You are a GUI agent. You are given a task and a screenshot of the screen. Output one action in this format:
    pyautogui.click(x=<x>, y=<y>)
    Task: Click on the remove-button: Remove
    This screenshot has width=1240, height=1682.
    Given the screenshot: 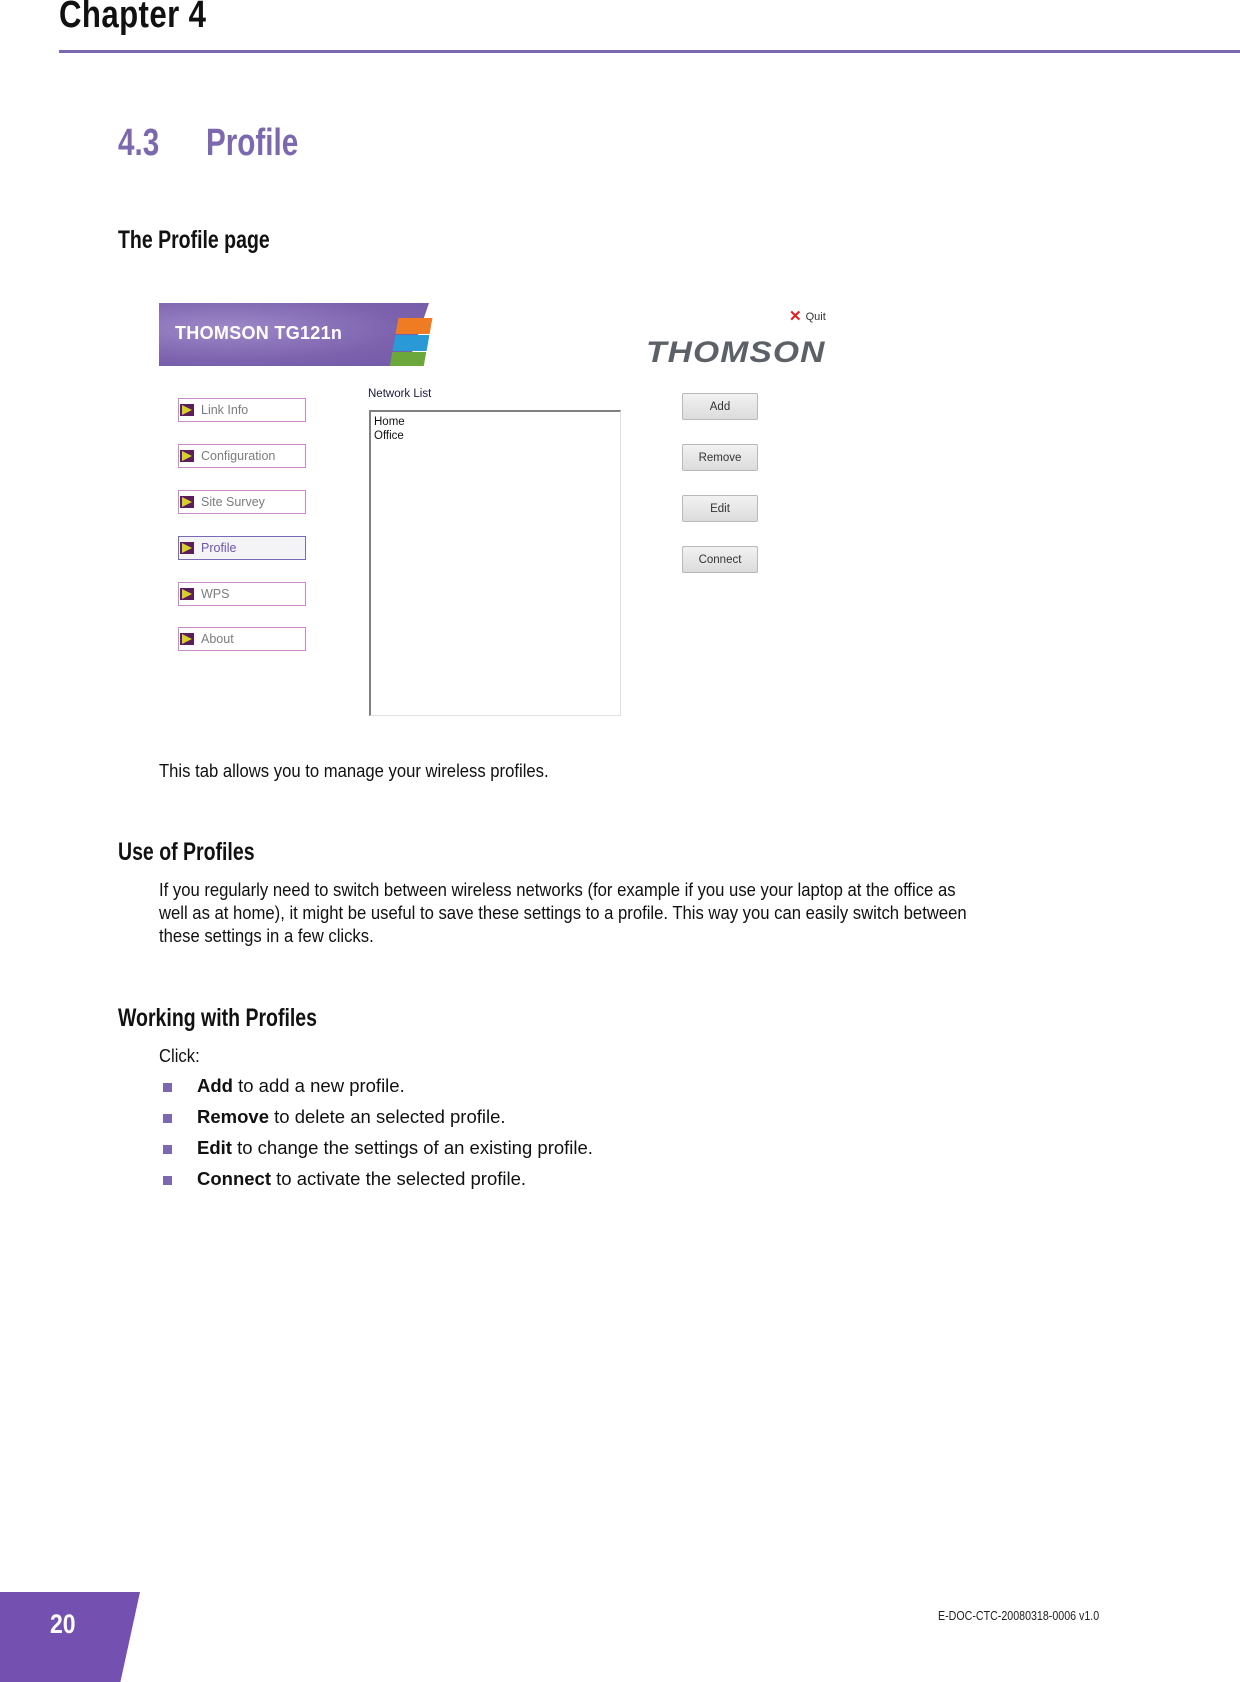 What is the action you would take?
    pyautogui.click(x=720, y=457)
    